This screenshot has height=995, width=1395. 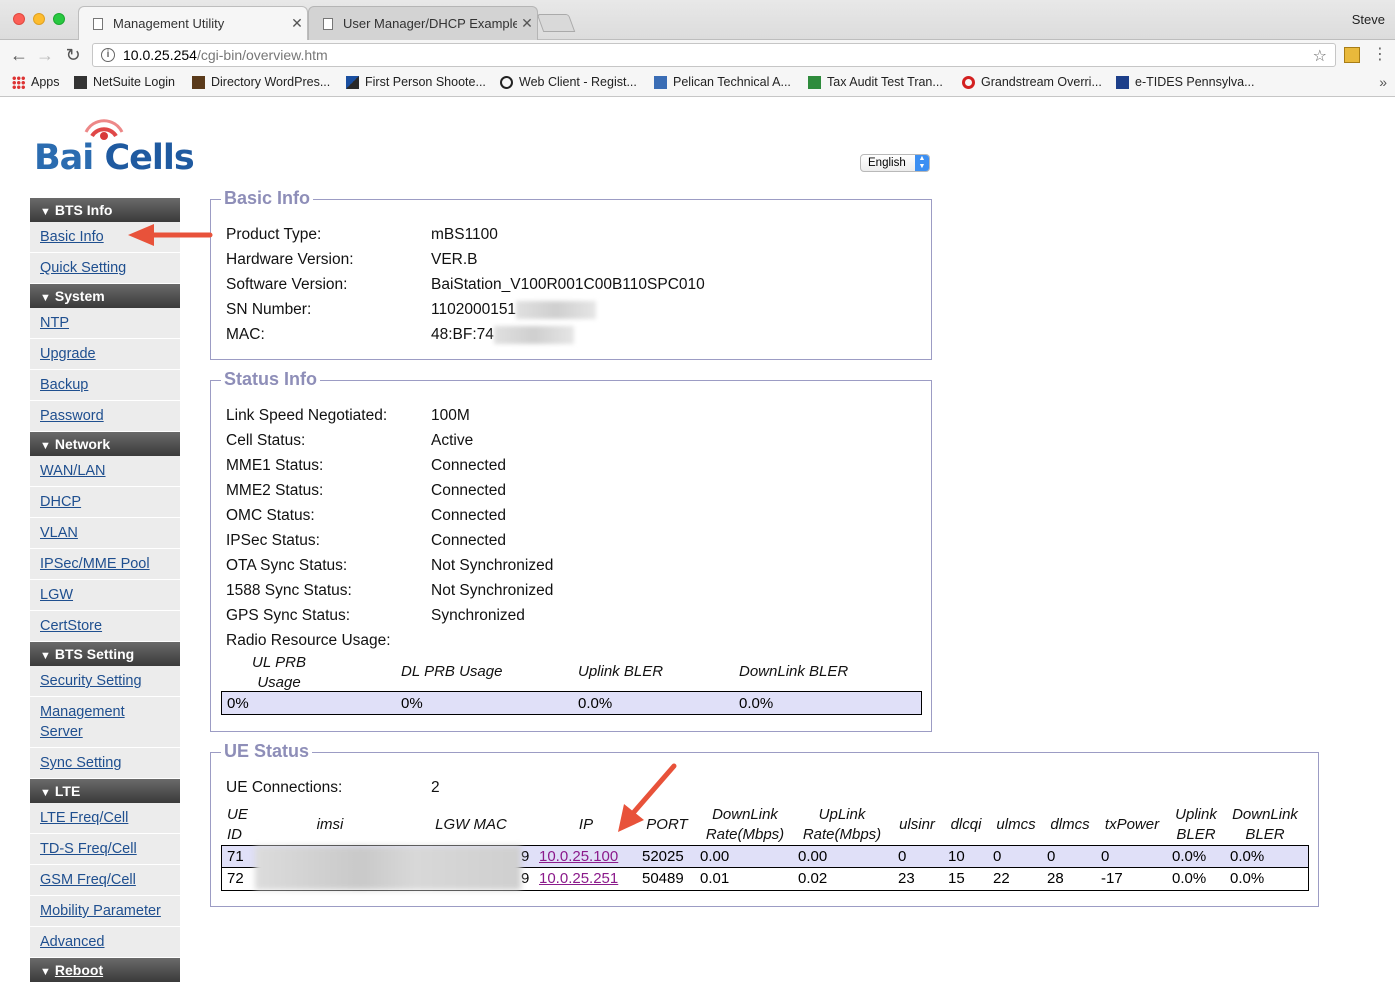 I want to click on link: Upgrade, so click(x=68, y=354).